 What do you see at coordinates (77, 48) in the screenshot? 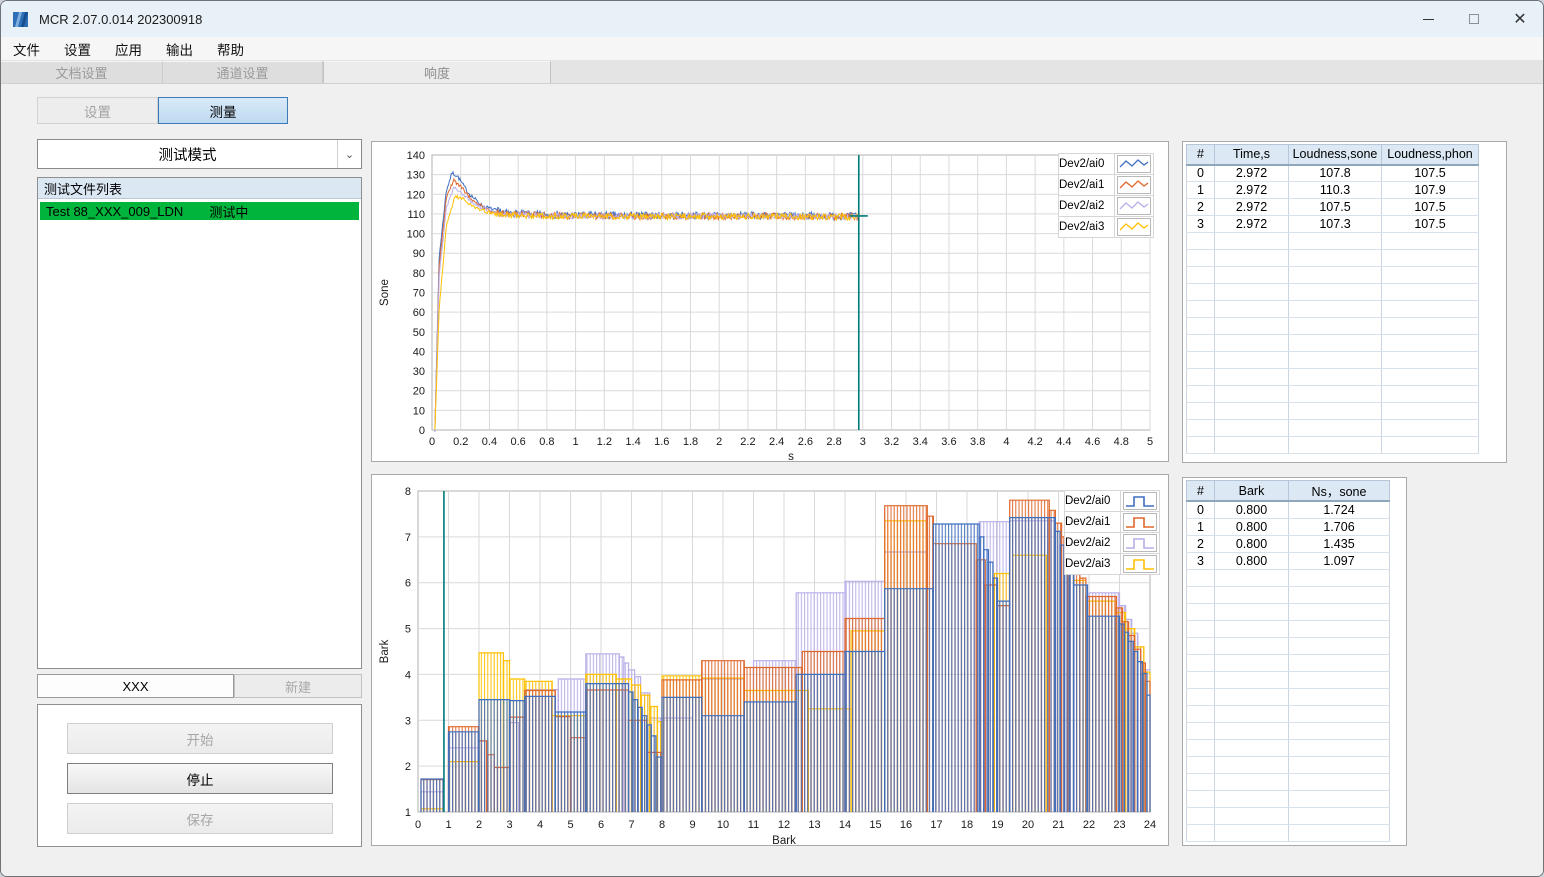
I see `menu-item-1: 设置` at bounding box center [77, 48].